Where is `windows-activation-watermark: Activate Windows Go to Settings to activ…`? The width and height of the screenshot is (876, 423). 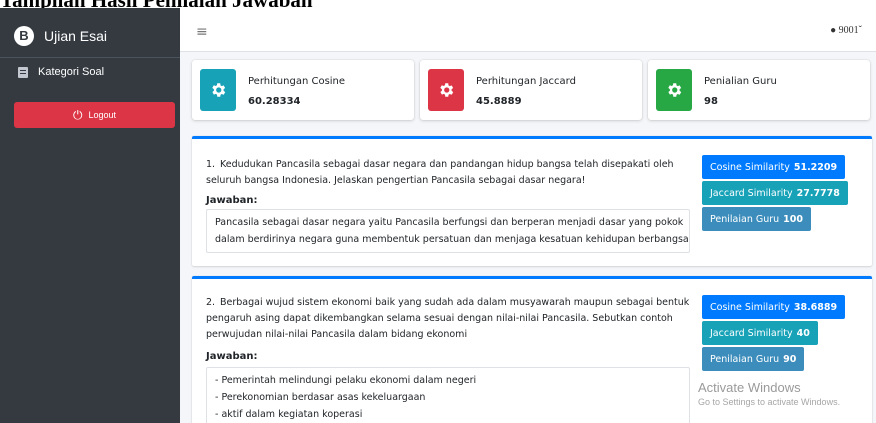
windows-activation-watermark: Activate Windows Go to Settings to activ… is located at coordinates (769, 393).